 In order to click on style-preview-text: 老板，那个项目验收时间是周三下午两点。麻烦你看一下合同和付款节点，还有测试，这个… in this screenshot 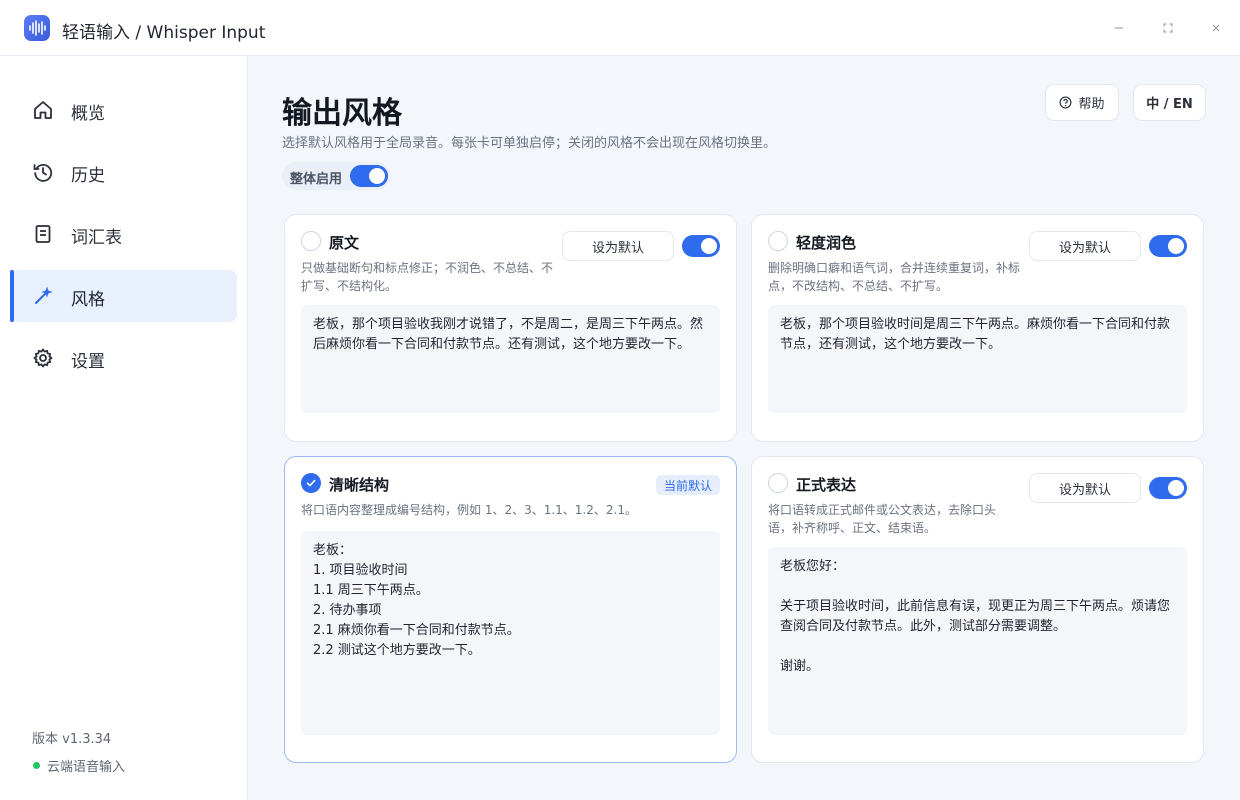, I will do `click(977, 359)`.